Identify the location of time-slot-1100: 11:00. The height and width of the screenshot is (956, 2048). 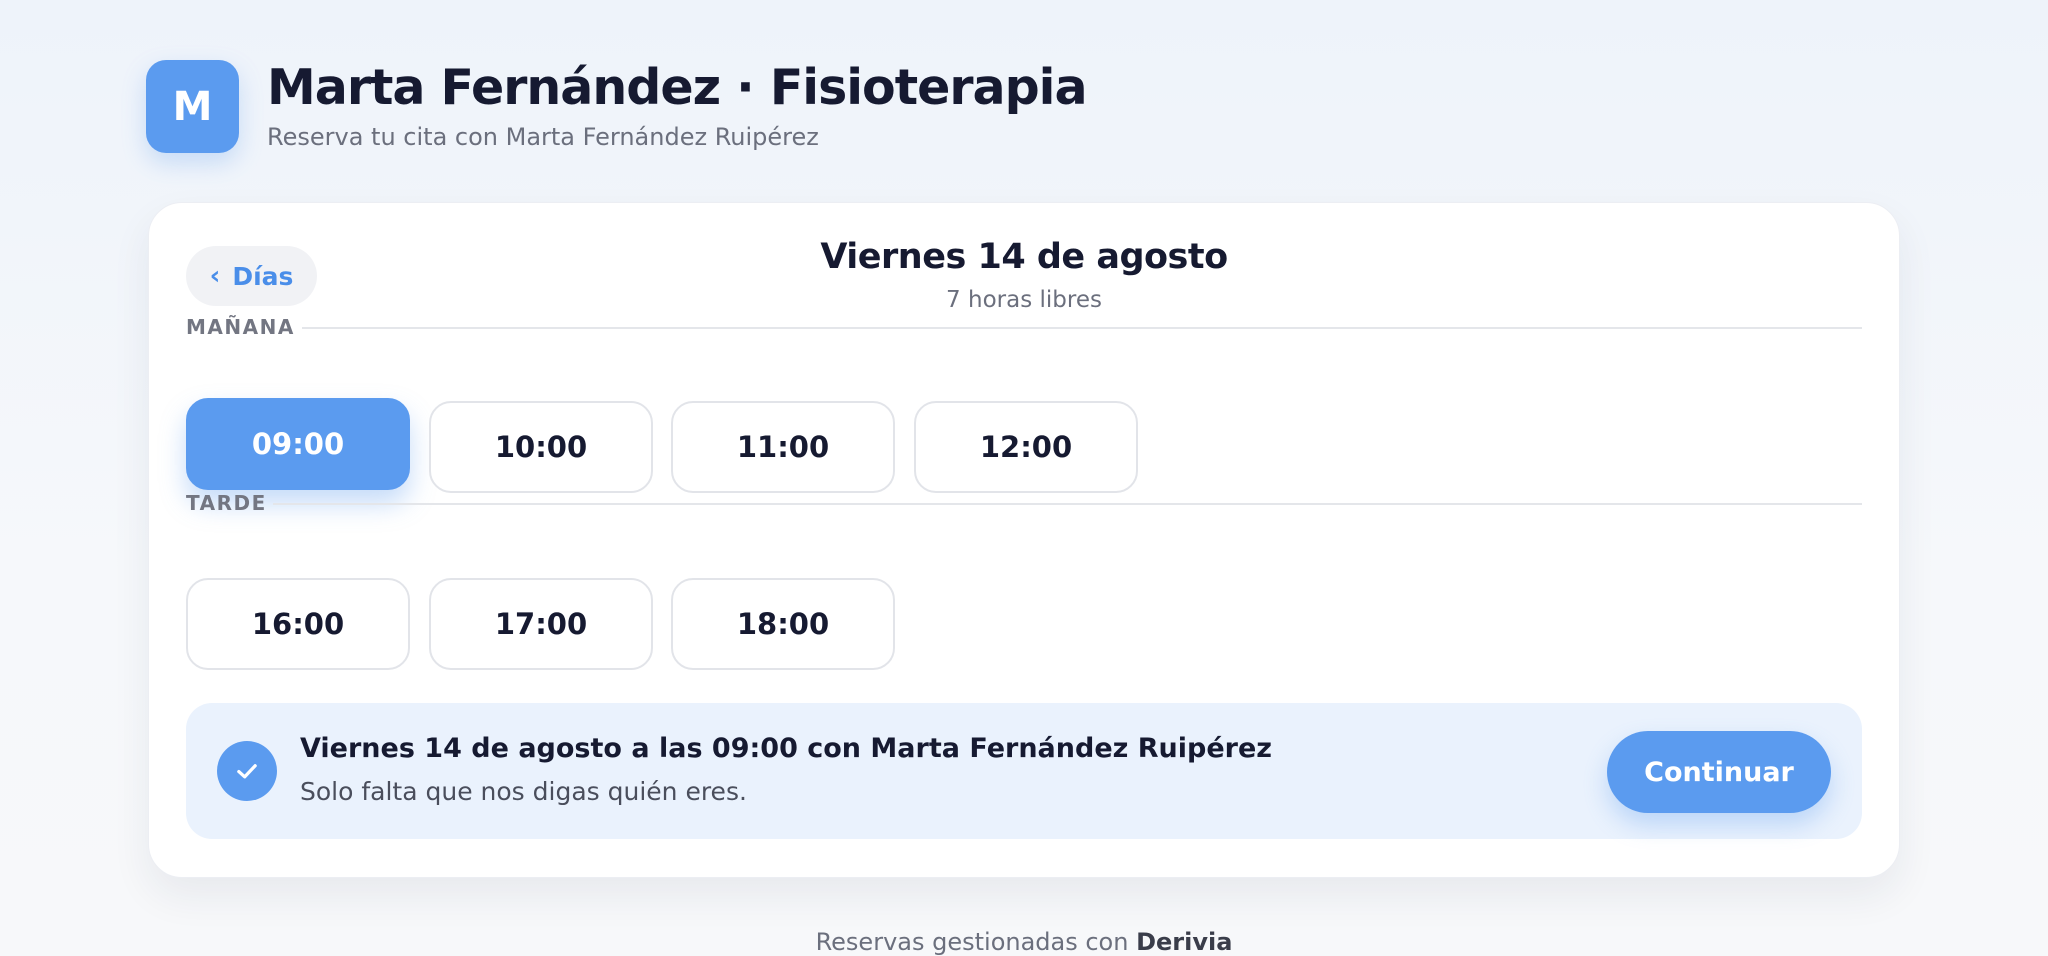
(783, 447).